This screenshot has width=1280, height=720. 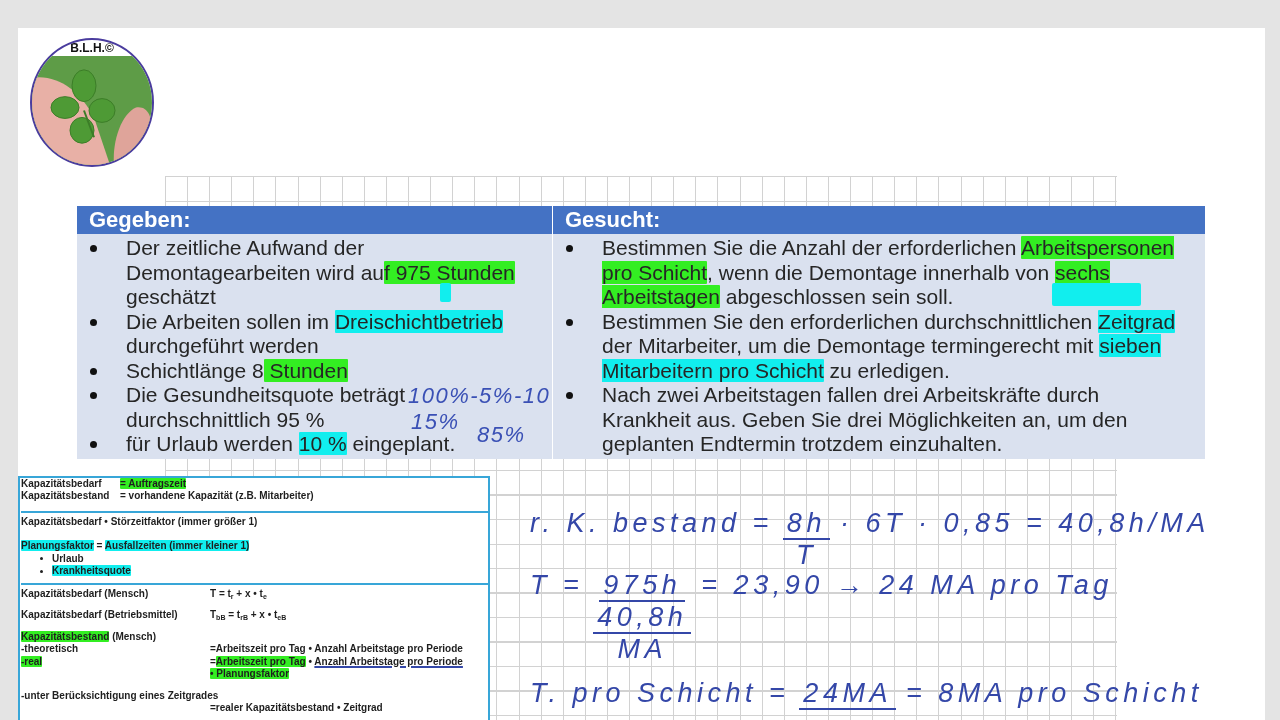 What do you see at coordinates (642, 617) in the screenshot?
I see `handwritten-text: 40,8h` at bounding box center [642, 617].